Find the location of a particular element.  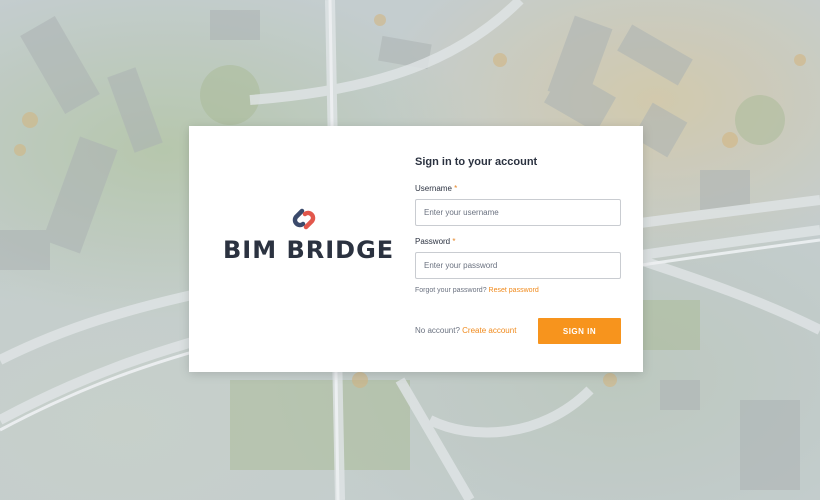

username-input is located at coordinates (518, 212).